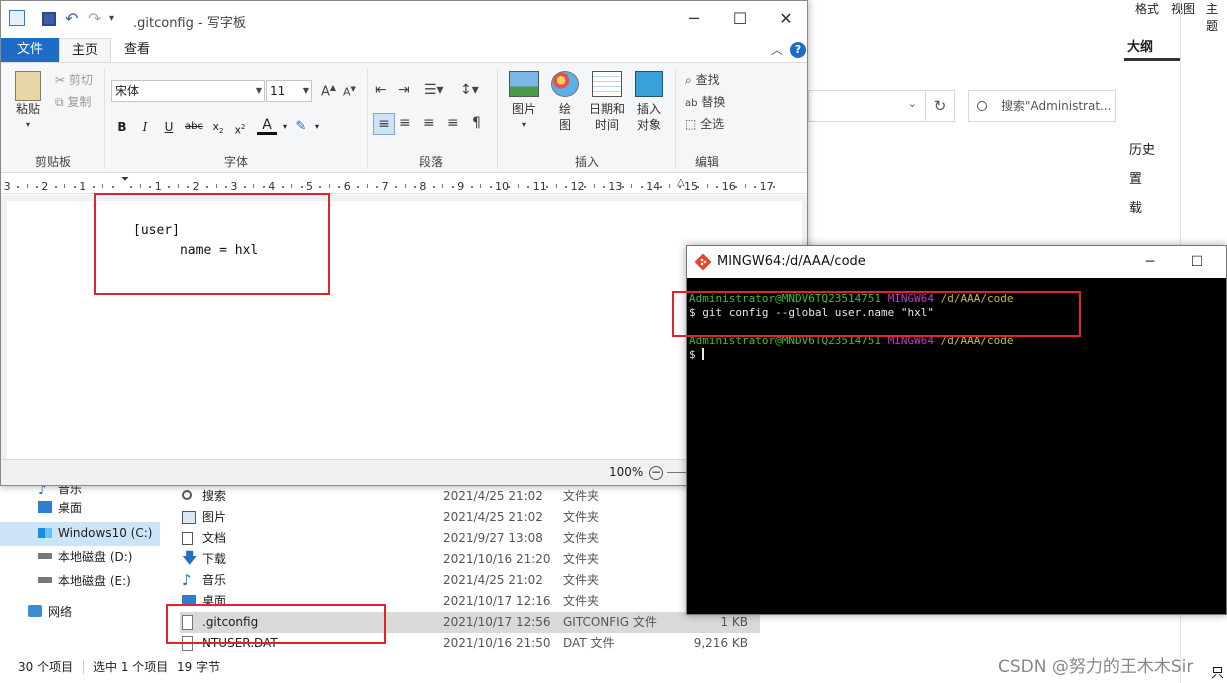  What do you see at coordinates (1183, 8) in the screenshot?
I see `menu-view: 视图` at bounding box center [1183, 8].